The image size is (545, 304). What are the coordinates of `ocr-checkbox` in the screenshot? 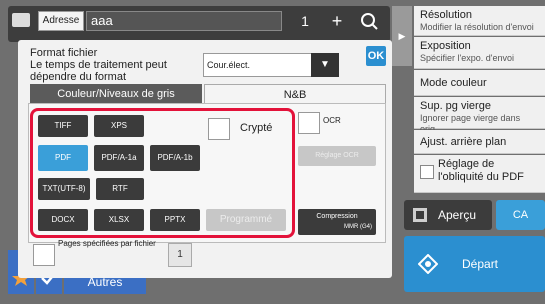 It's located at (309, 123).